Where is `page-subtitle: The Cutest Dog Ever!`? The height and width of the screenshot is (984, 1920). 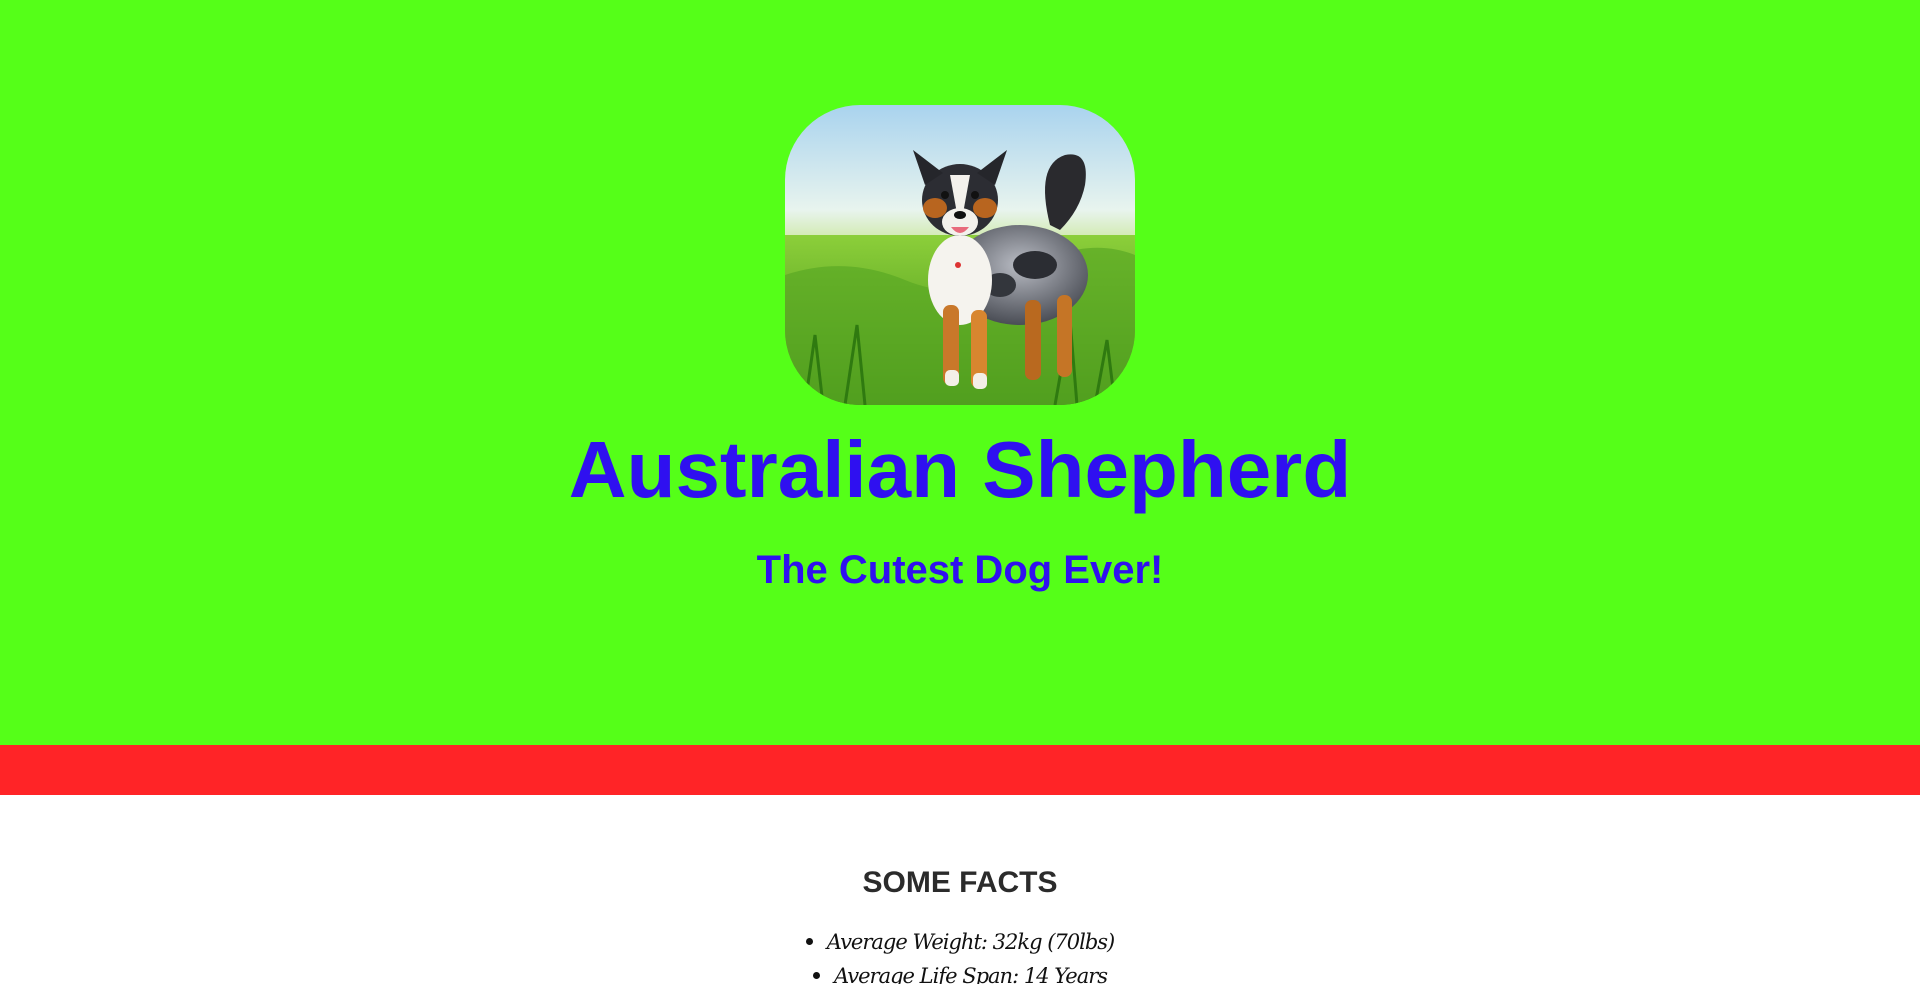 page-subtitle: The Cutest Dog Ever! is located at coordinates (960, 570).